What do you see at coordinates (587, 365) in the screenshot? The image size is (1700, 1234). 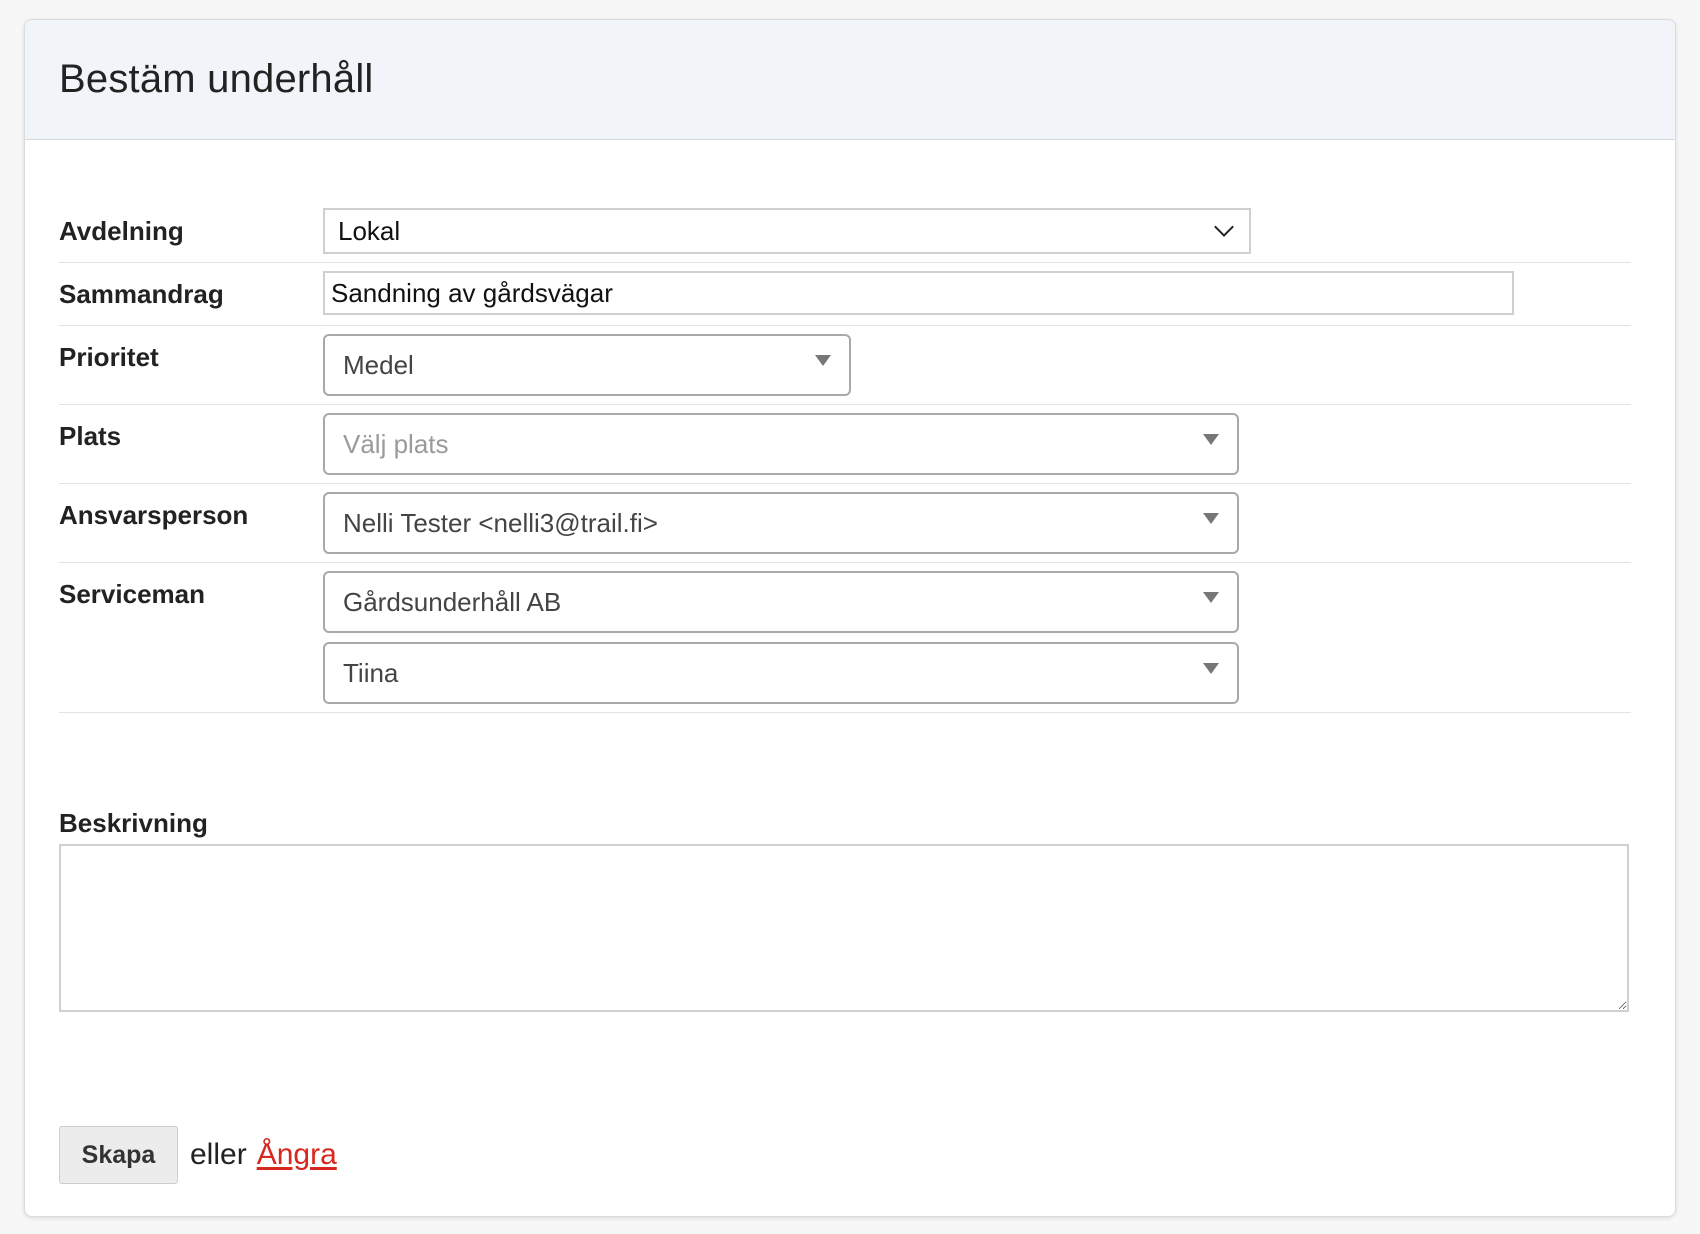 I see `priority-select: Medel` at bounding box center [587, 365].